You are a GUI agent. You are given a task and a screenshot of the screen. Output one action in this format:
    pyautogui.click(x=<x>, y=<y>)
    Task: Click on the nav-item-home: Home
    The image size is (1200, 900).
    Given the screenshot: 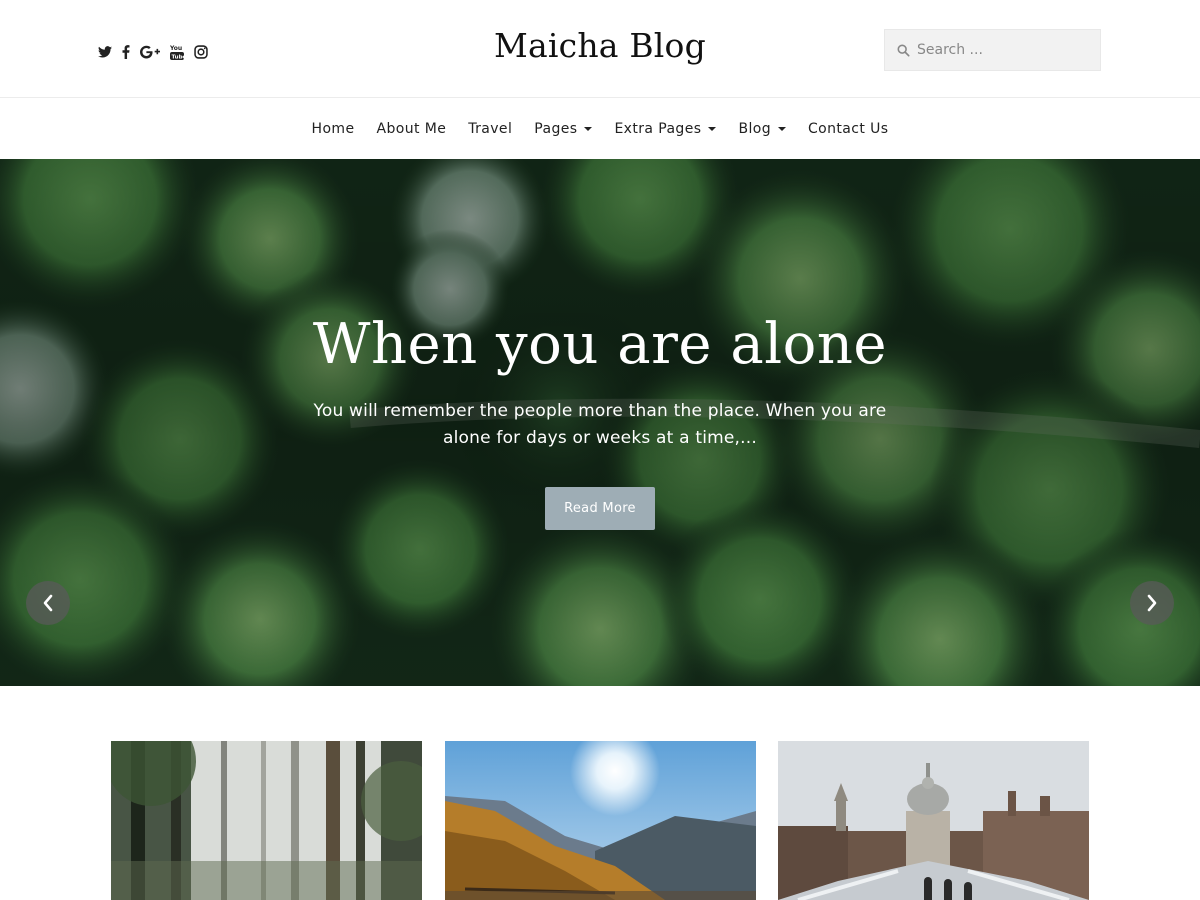 What is the action you would take?
    pyautogui.click(x=333, y=129)
    